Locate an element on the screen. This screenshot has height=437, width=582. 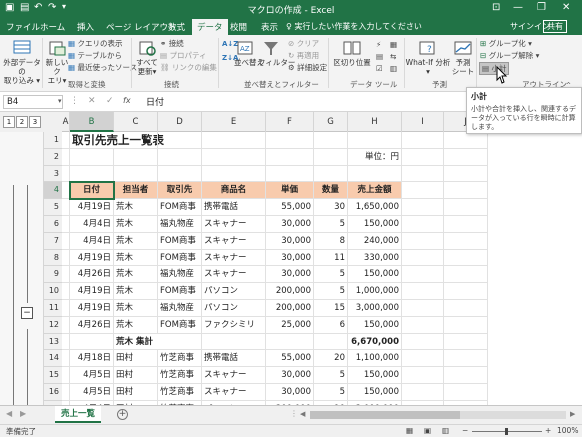
normal-view-icon: ▦ is located at coordinates (409, 430).